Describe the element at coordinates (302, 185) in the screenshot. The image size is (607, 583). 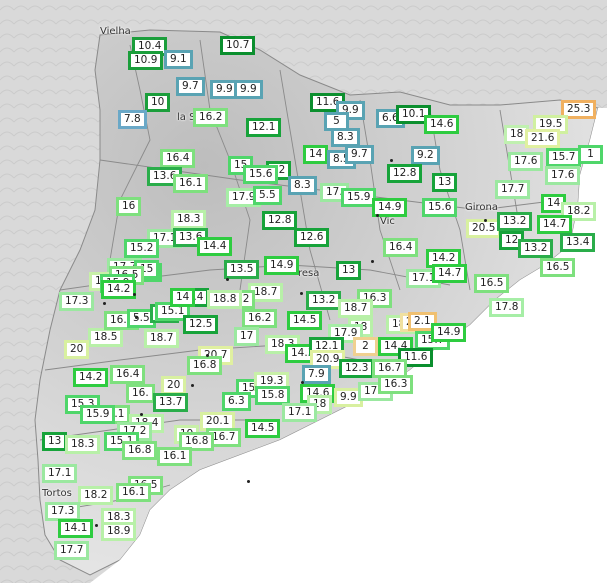
I see `station-temperature-marker: 8.3` at that location.